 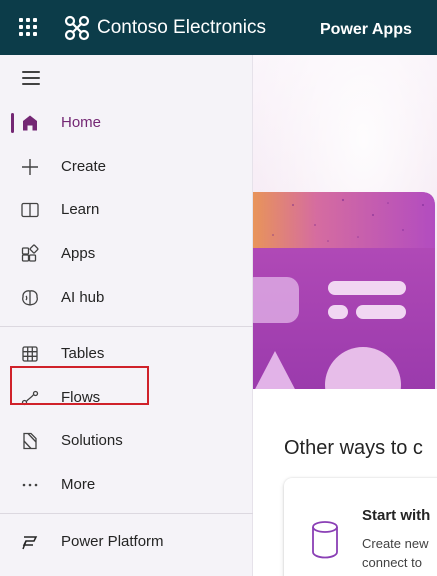 I want to click on contoso-logo-icon, so click(x=77, y=28).